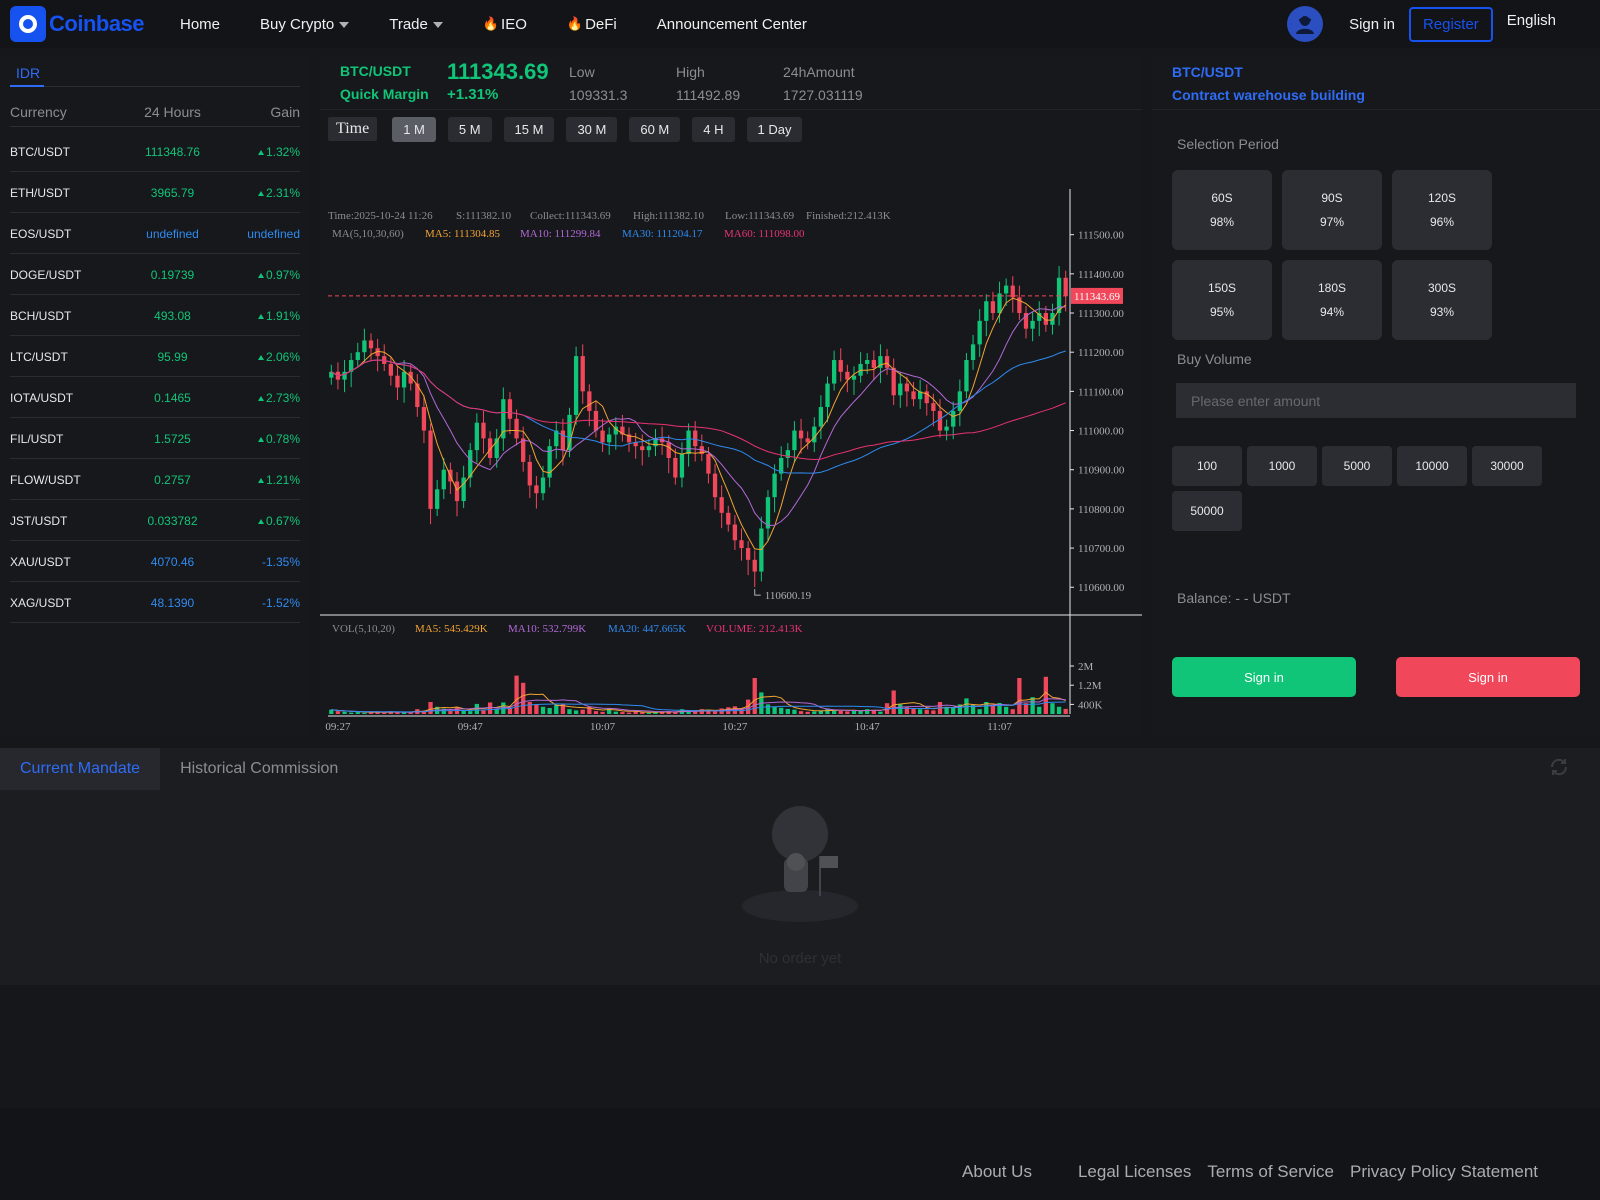 This screenshot has height=1200, width=1600. What do you see at coordinates (575, 23) in the screenshot?
I see `flame-icon: 🔥` at bounding box center [575, 23].